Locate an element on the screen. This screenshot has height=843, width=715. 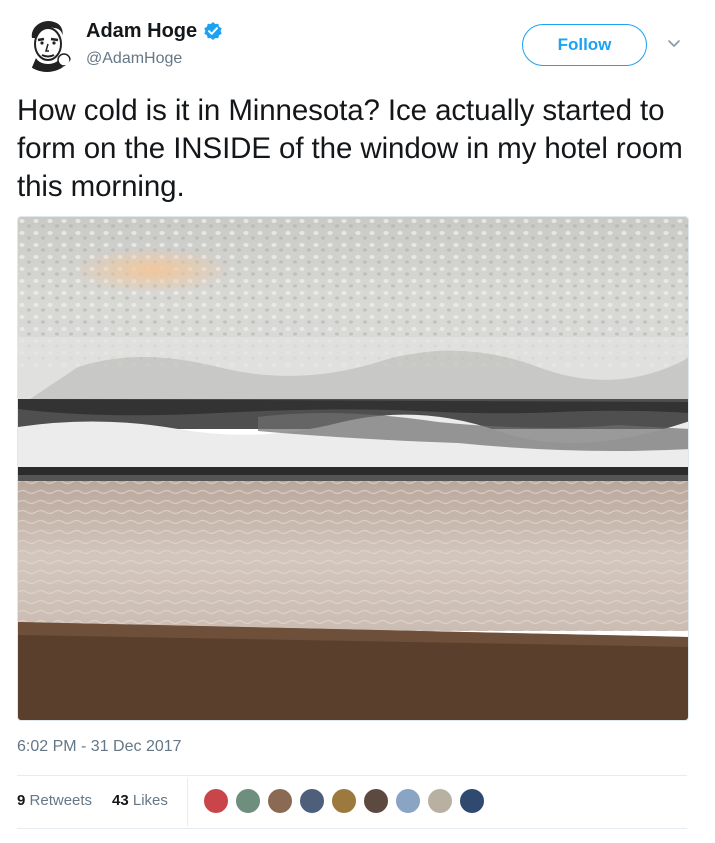
retweets-stat: 9 Retweets is located at coordinates (54, 801).